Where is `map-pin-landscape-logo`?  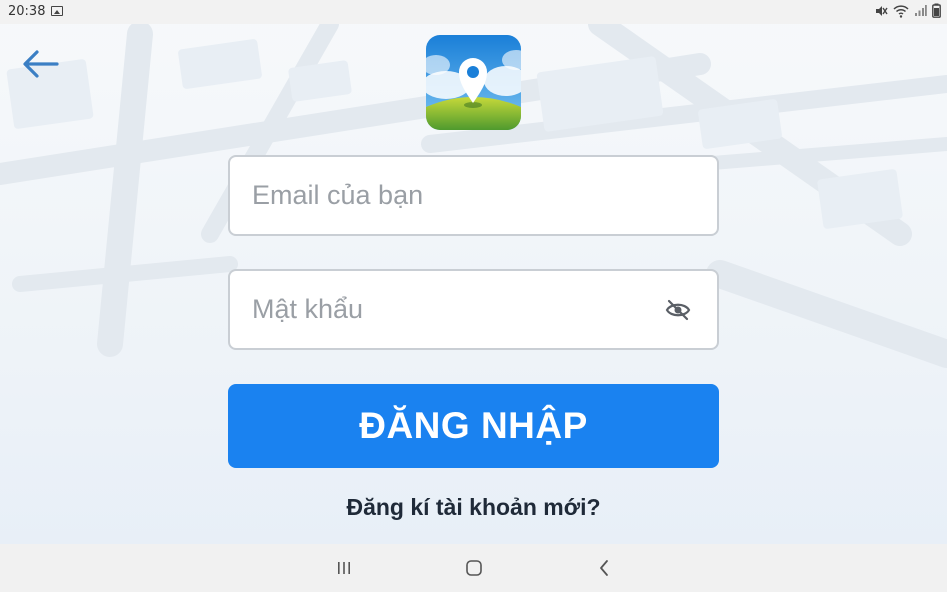 map-pin-landscape-logo is located at coordinates (473, 82).